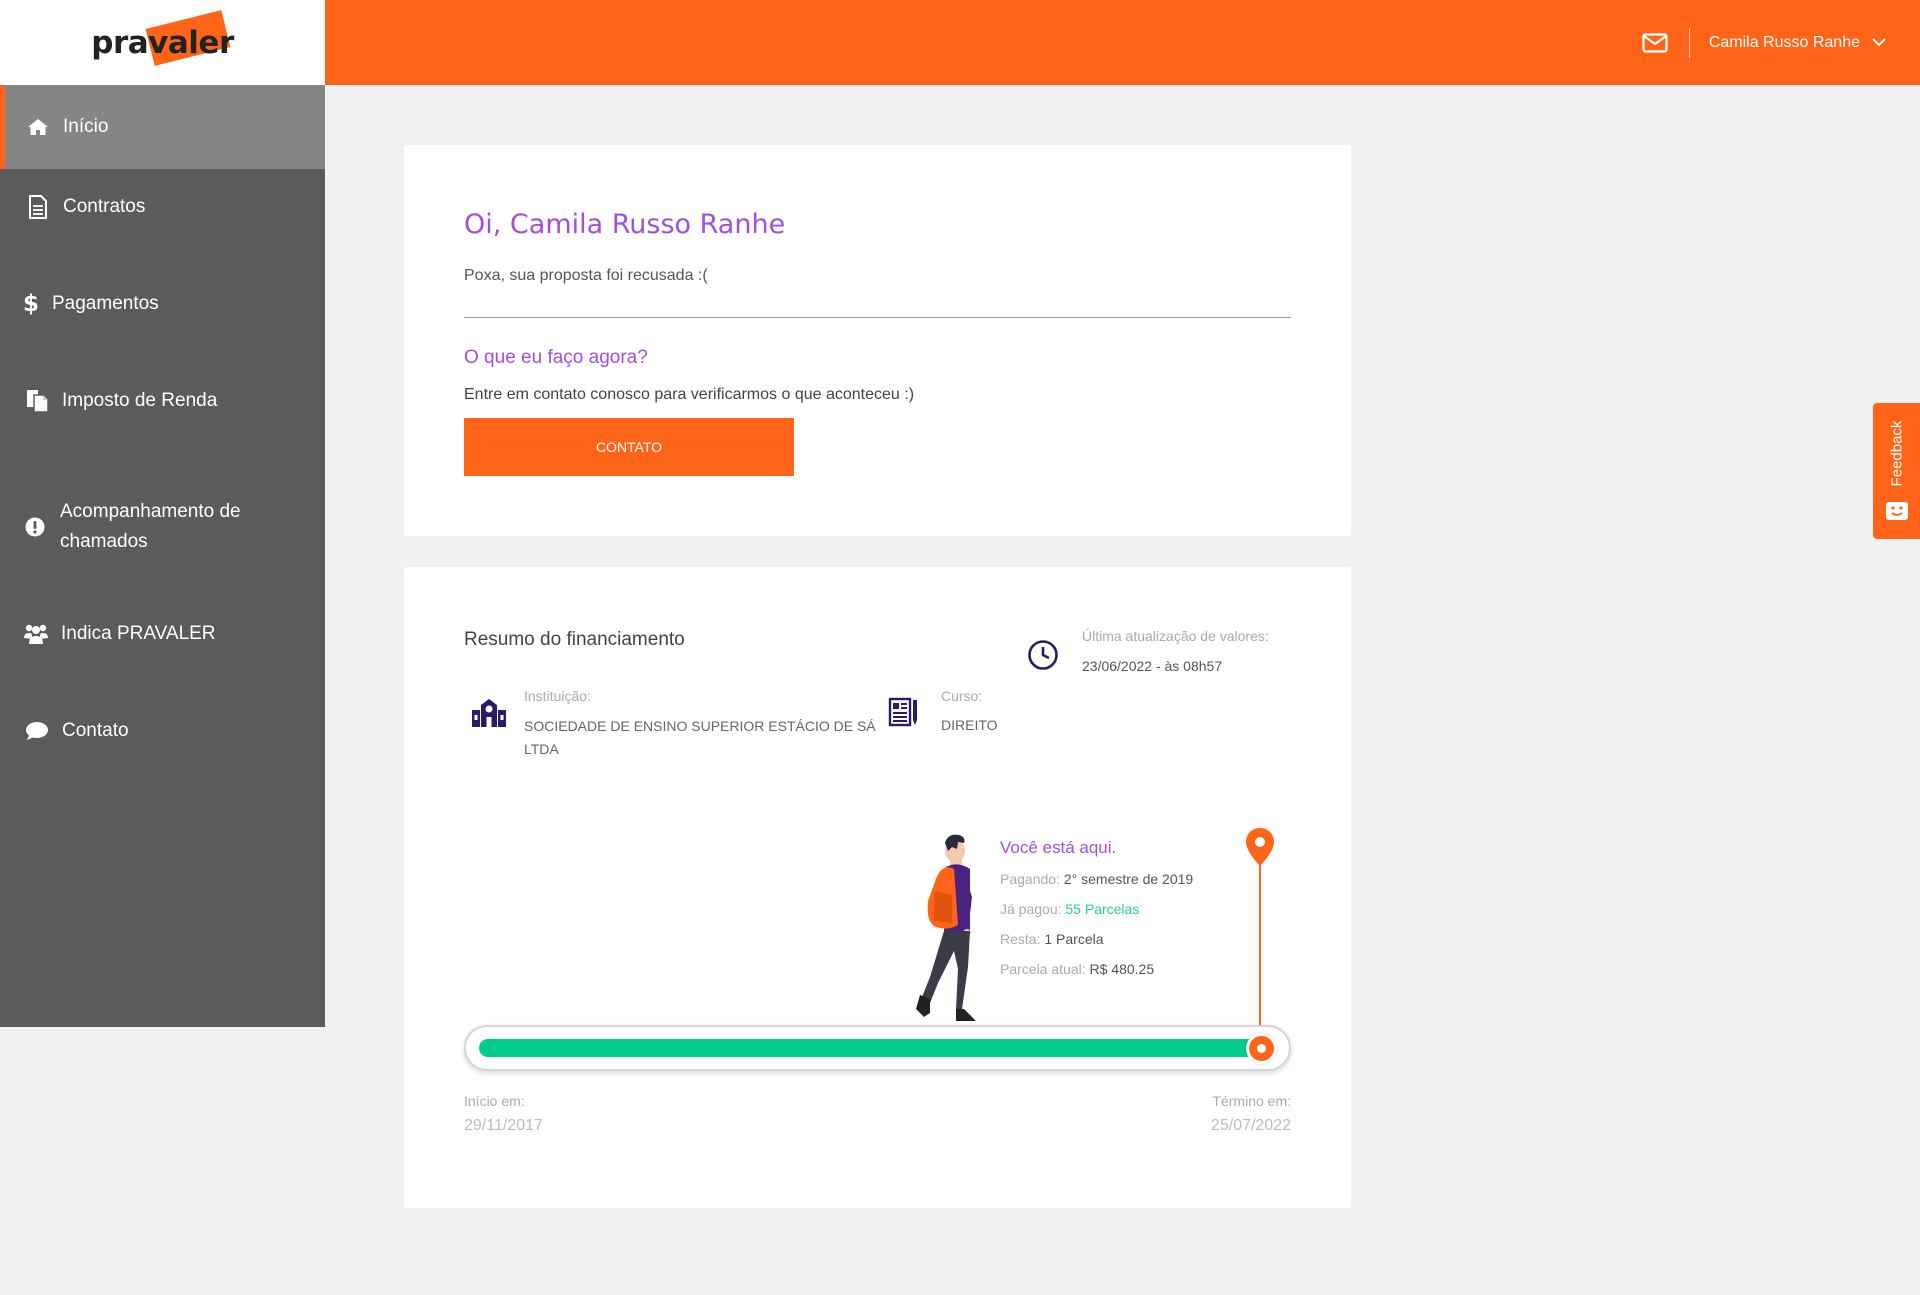  Describe the element at coordinates (869, 1048) in the screenshot. I see `progress-fill` at that location.